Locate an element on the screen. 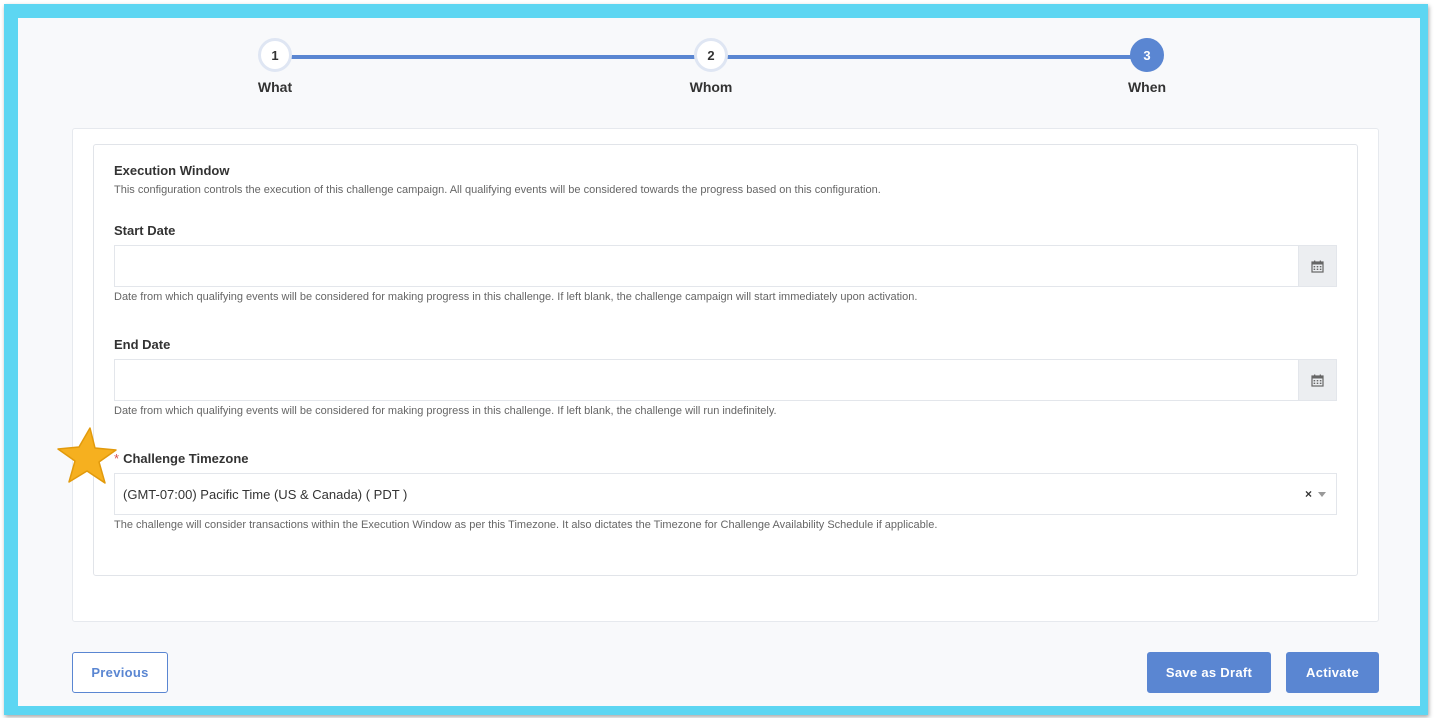 The image size is (1434, 718). start-date-calendar-button is located at coordinates (1317, 266).